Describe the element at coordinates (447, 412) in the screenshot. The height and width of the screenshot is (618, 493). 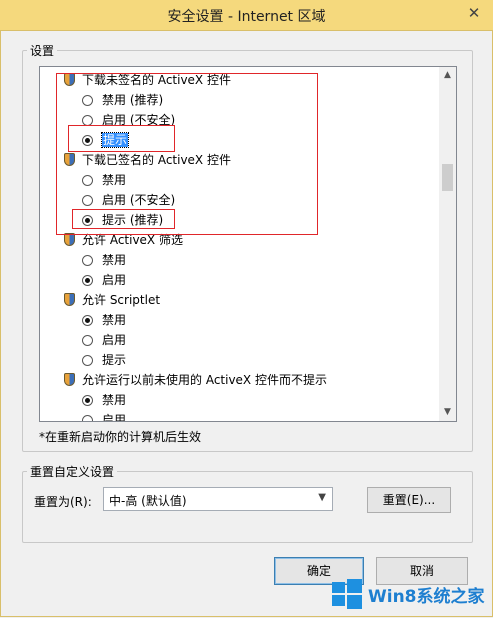
I see `scroll-down-icon: ▼` at that location.